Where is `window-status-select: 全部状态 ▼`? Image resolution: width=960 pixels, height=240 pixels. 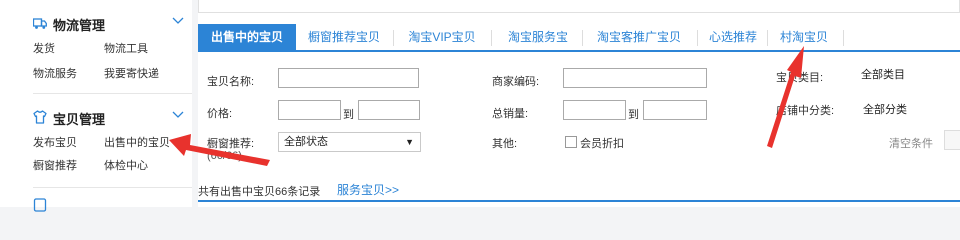 window-status-select: 全部状态 ▼ is located at coordinates (349, 142).